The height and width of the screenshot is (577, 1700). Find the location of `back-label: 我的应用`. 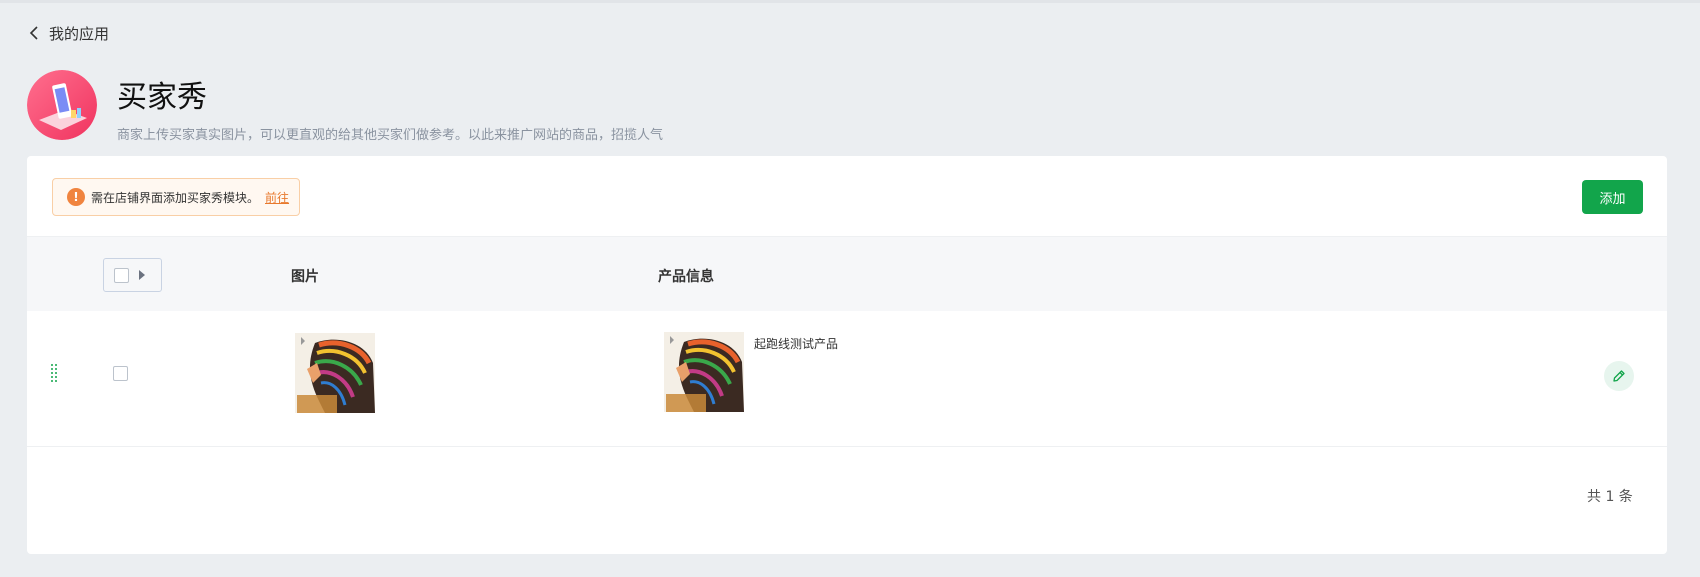

back-label: 我的应用 is located at coordinates (79, 33).